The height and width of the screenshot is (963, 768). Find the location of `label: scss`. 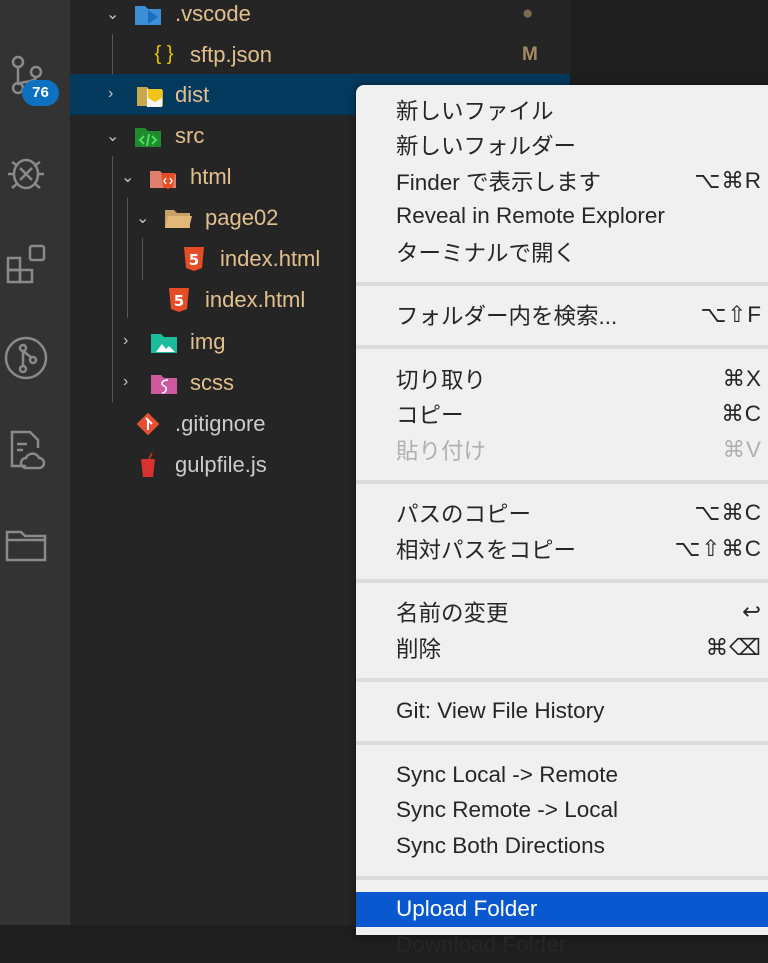

label: scss is located at coordinates (212, 382).